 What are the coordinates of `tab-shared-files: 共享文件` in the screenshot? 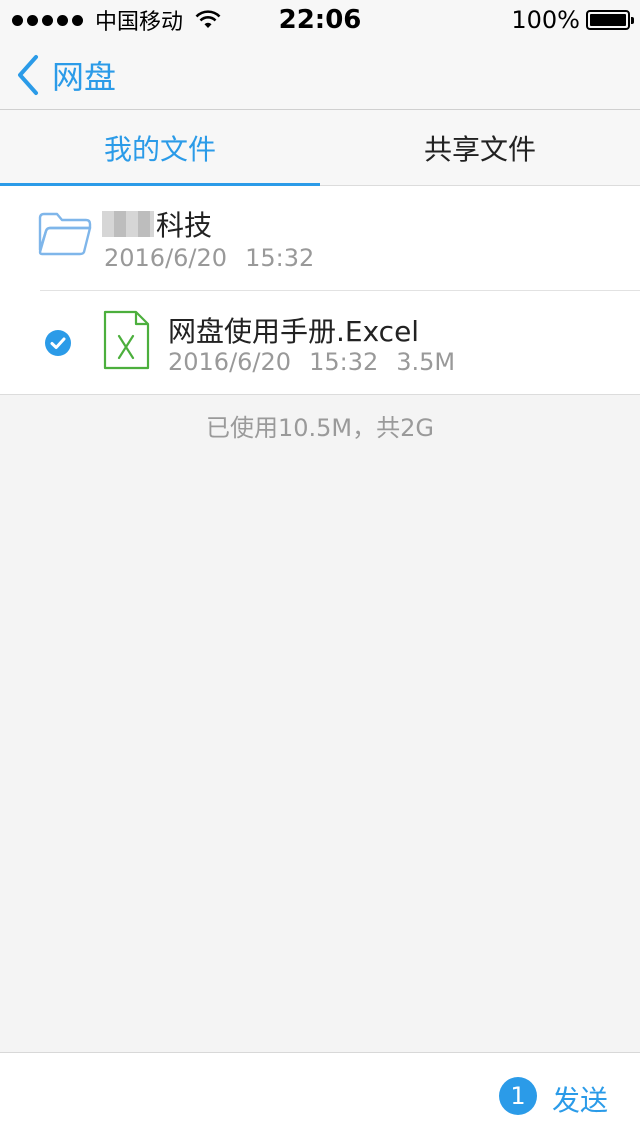 It's located at (480, 147).